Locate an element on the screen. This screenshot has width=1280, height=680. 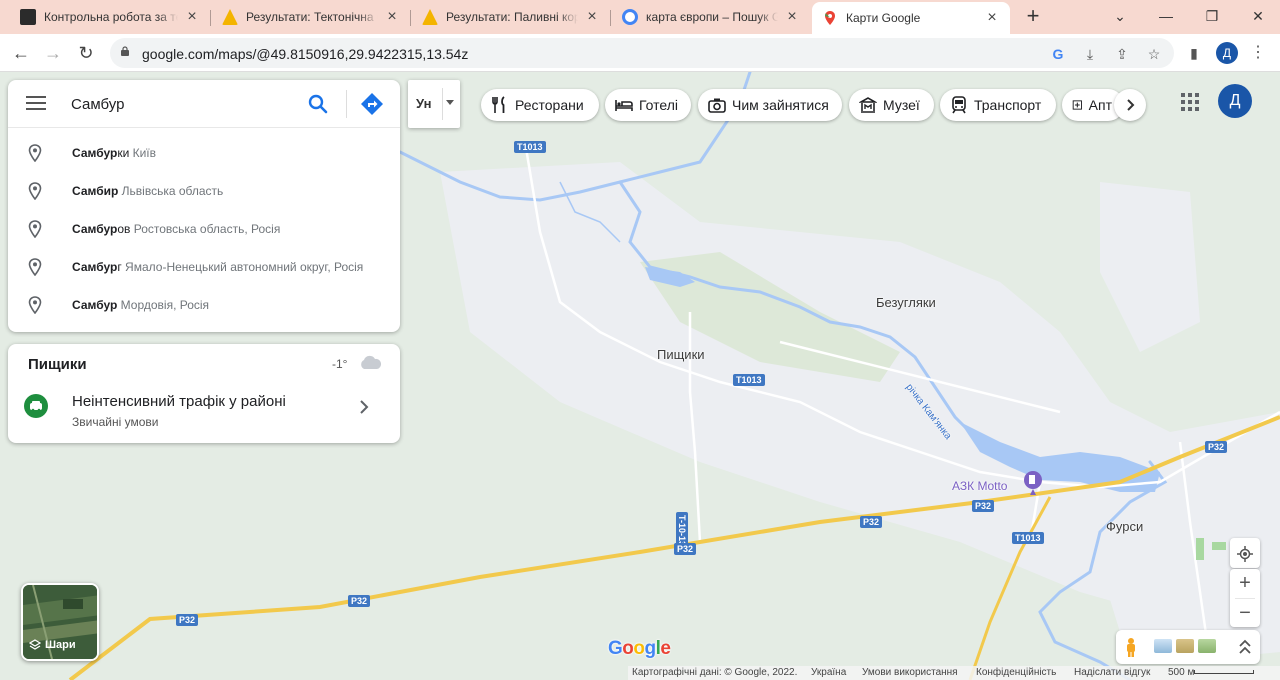
chip-label: Музеї is located at coordinates (901, 105).